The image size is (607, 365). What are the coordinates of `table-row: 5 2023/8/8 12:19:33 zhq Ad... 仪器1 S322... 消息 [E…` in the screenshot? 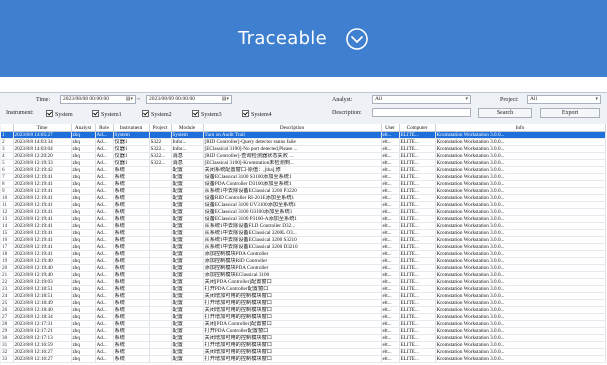 It's located at (303, 163).